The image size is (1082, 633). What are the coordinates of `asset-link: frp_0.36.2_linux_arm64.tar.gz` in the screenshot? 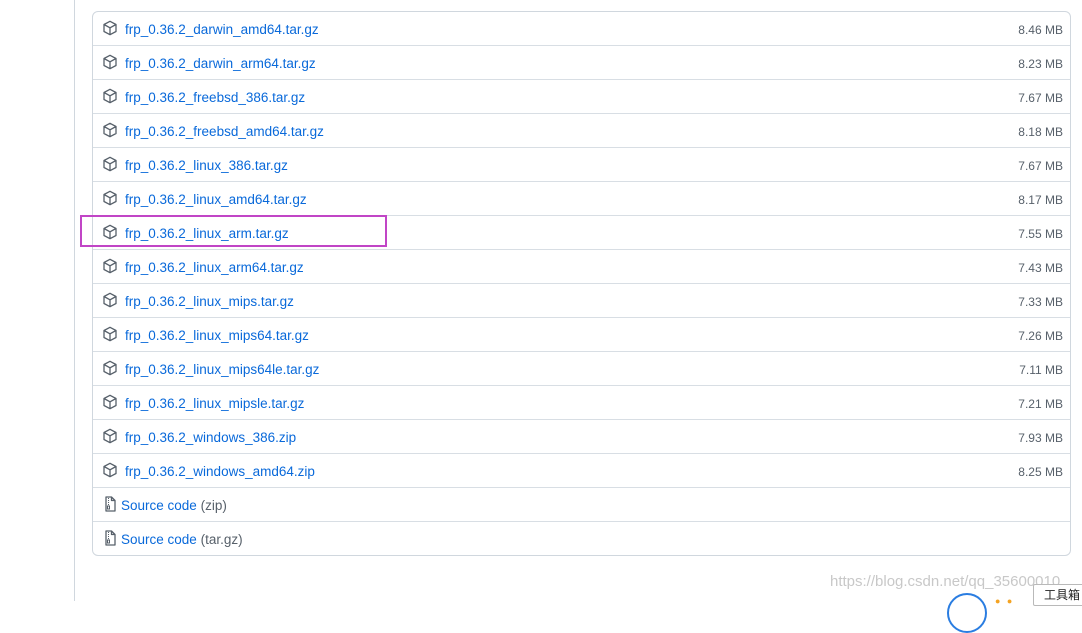 It's located at (214, 267).